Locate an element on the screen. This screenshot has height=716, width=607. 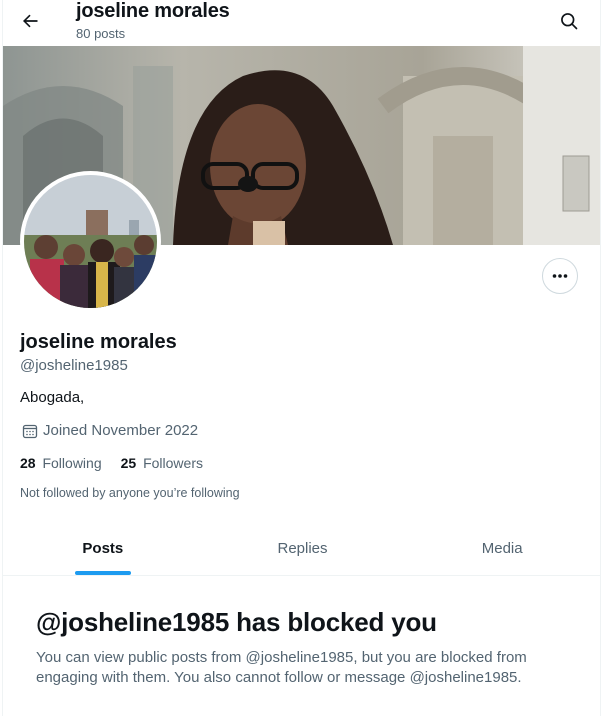
tab-posts-label: Posts is located at coordinates (103, 548).